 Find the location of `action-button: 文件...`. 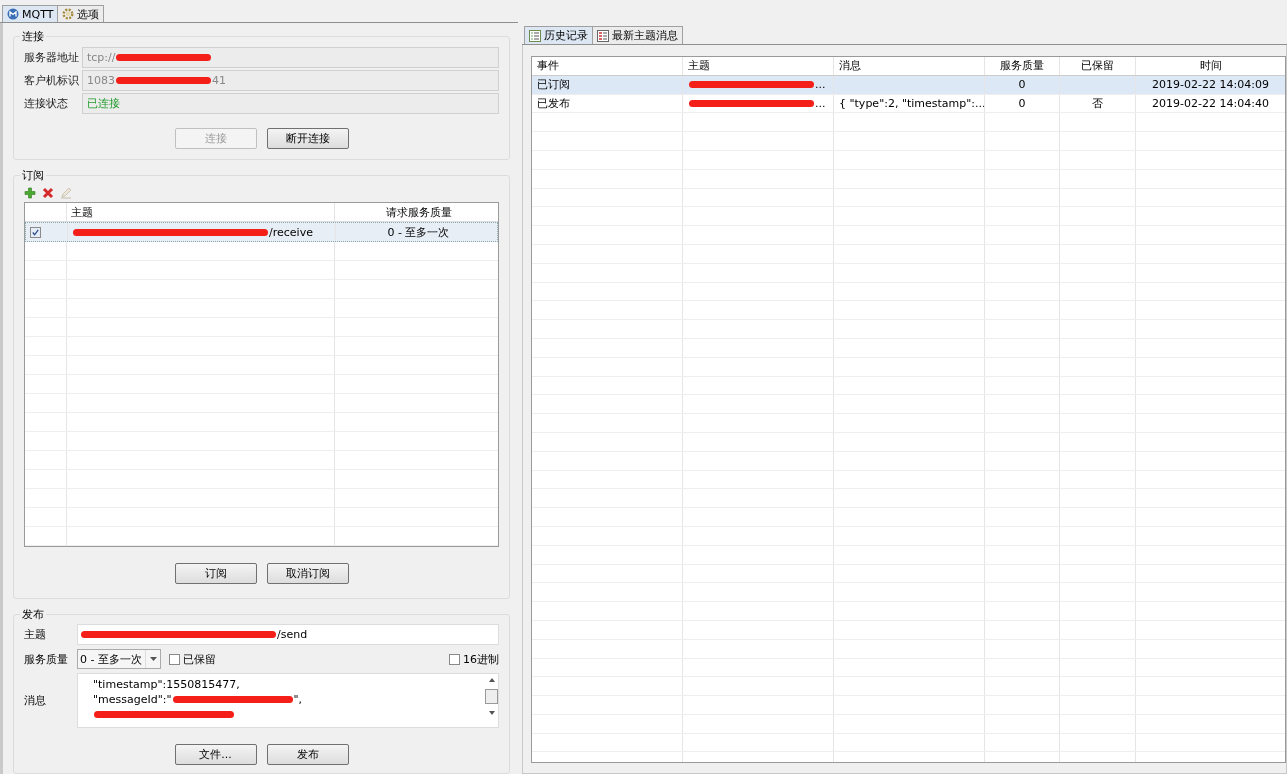

action-button: 文件... is located at coordinates (215, 754).